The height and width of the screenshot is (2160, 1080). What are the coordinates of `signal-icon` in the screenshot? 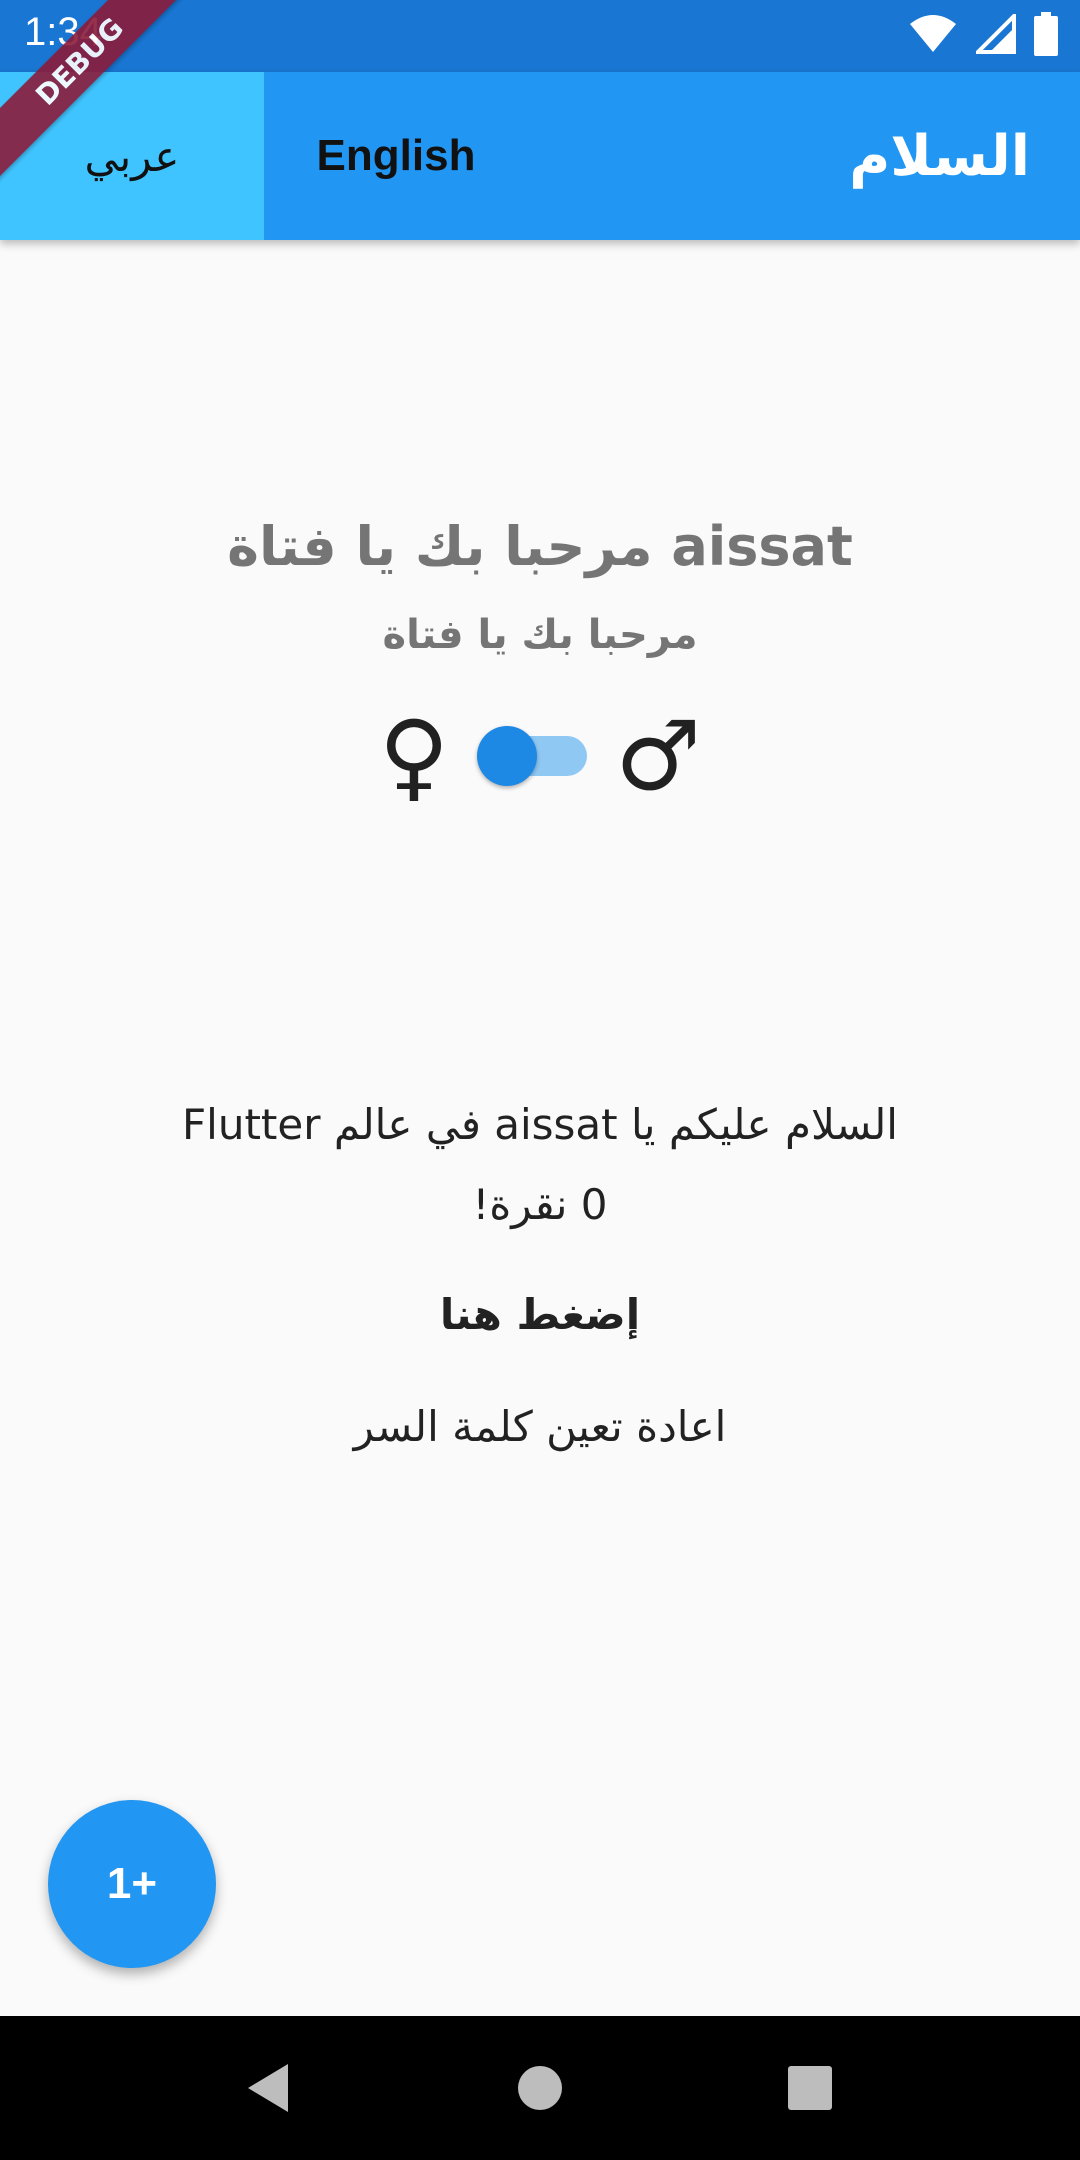 It's located at (994, 34).